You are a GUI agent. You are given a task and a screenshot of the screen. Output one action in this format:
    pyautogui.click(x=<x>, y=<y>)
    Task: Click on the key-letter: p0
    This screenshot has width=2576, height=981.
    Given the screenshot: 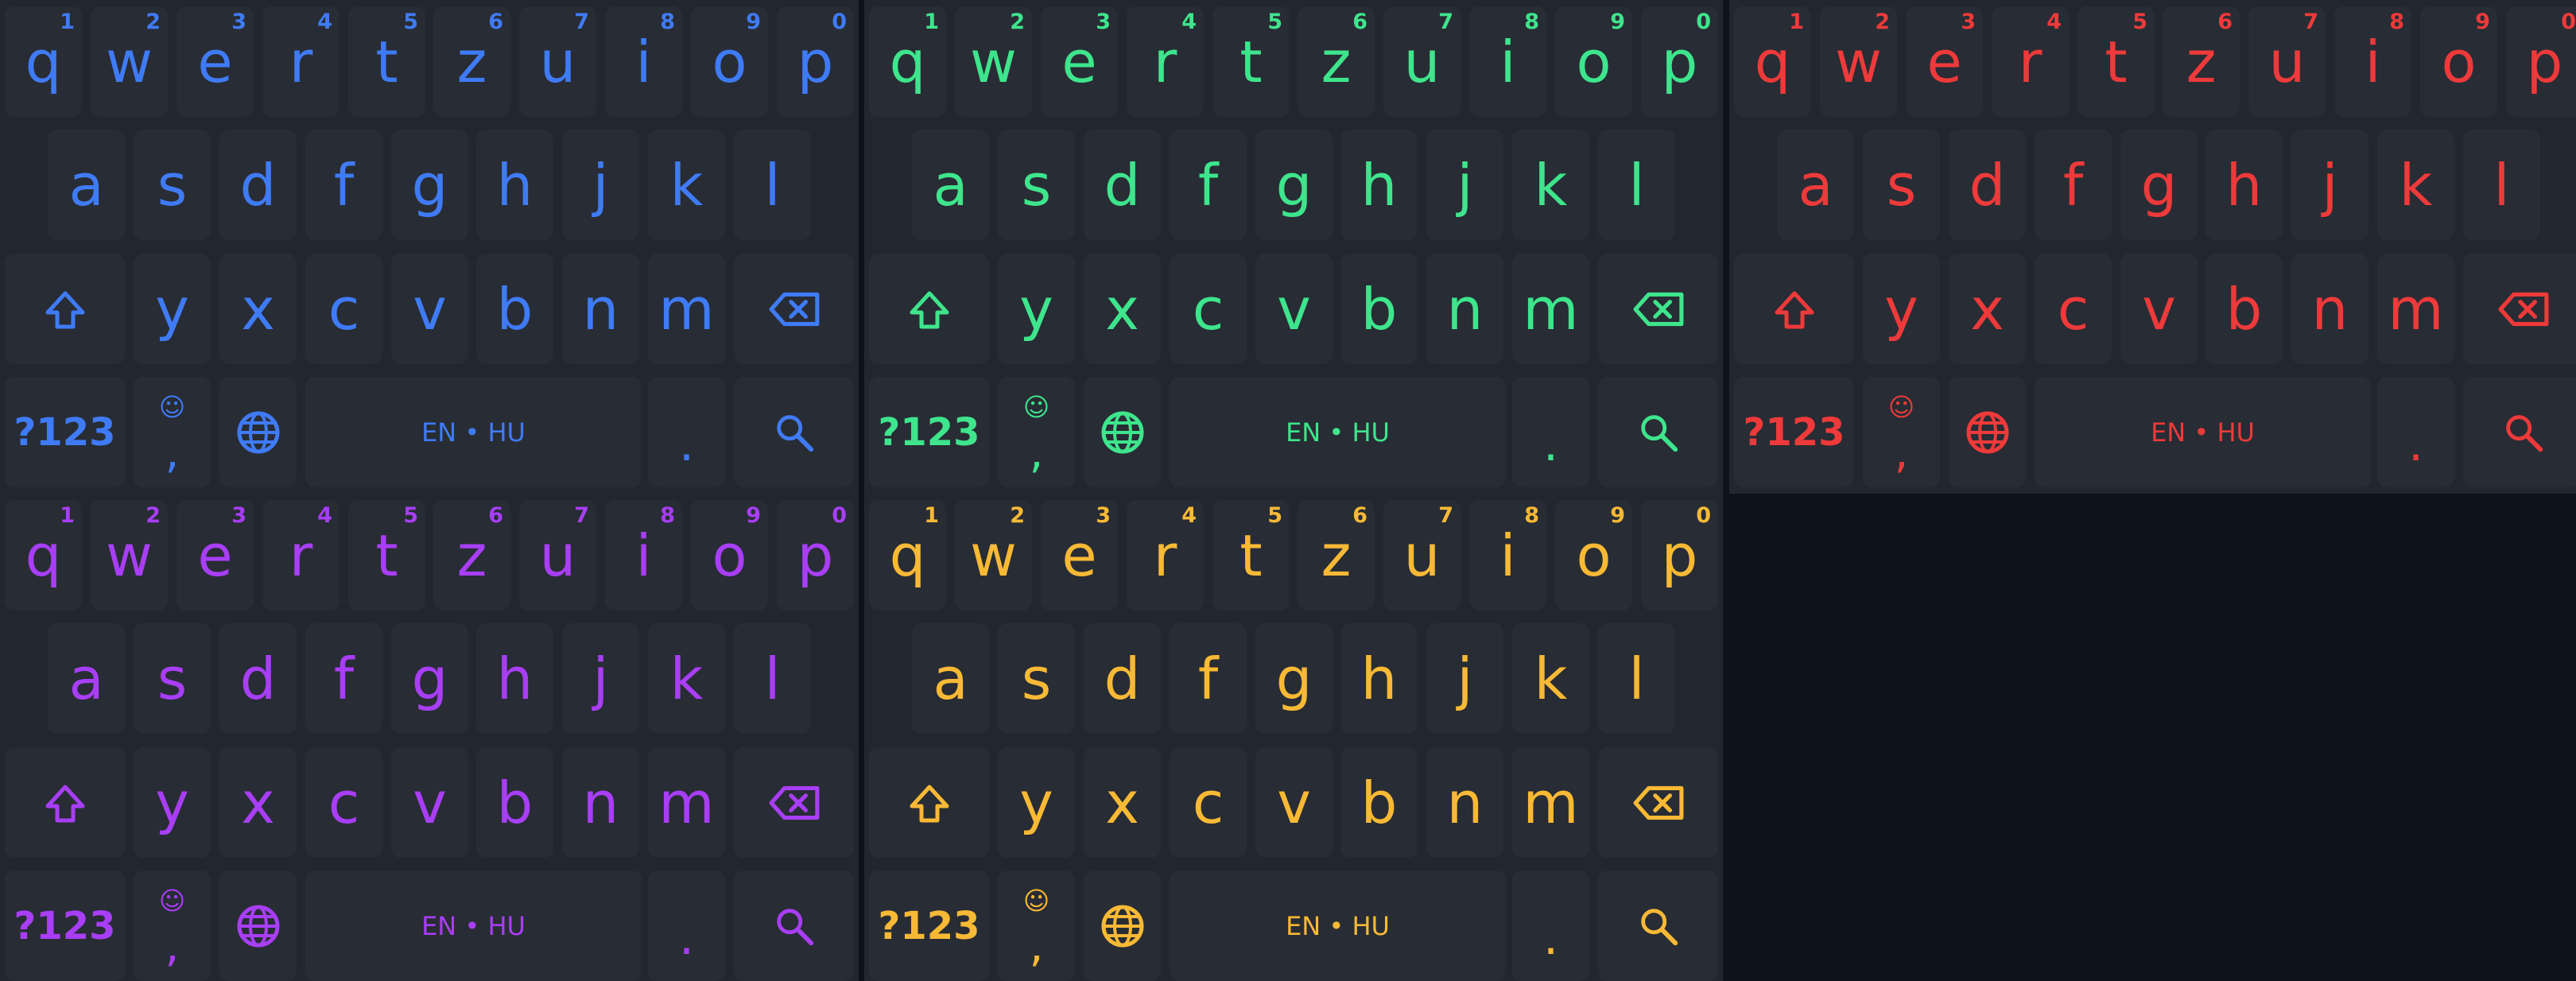 What is the action you would take?
    pyautogui.click(x=1679, y=62)
    